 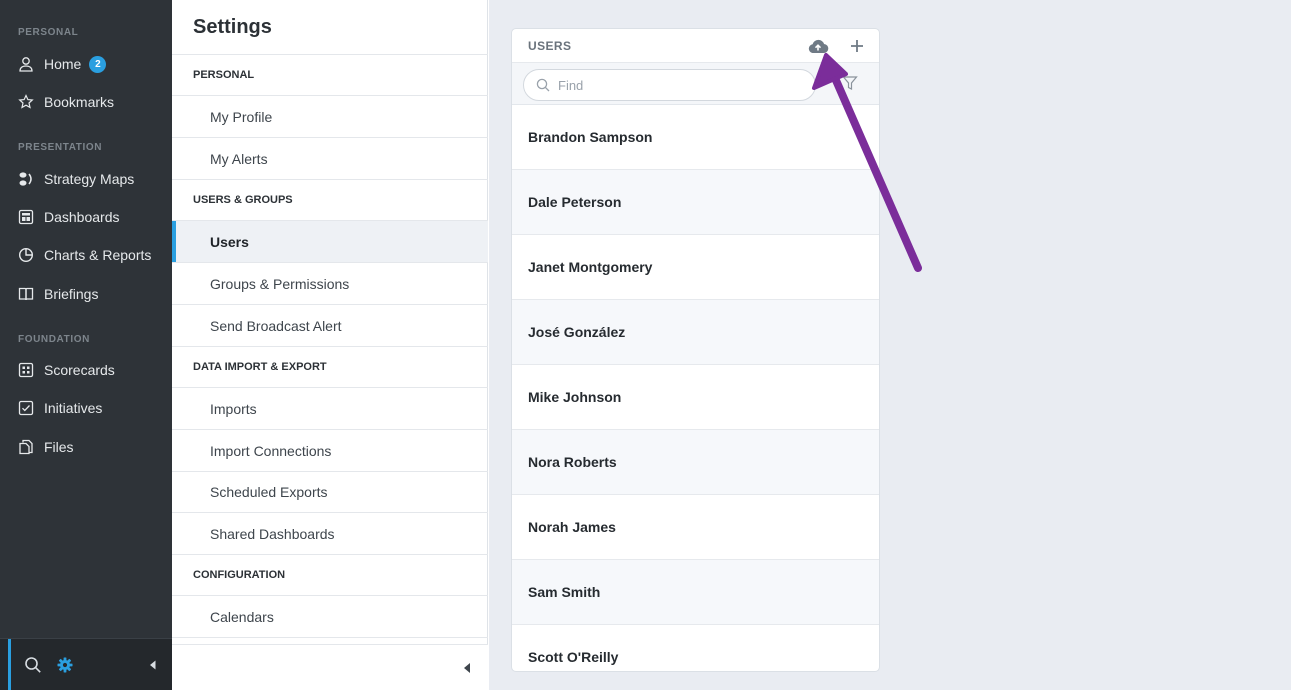 I want to click on scorecard-icon, so click(x=26, y=370).